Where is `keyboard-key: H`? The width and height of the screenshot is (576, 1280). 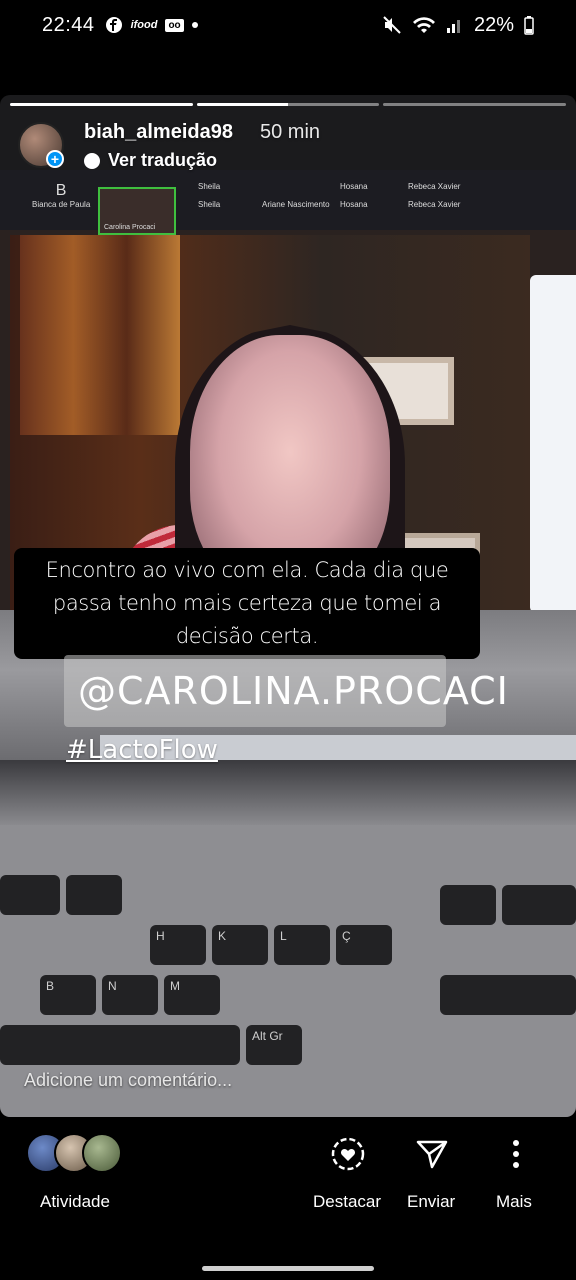 keyboard-key: H is located at coordinates (178, 945).